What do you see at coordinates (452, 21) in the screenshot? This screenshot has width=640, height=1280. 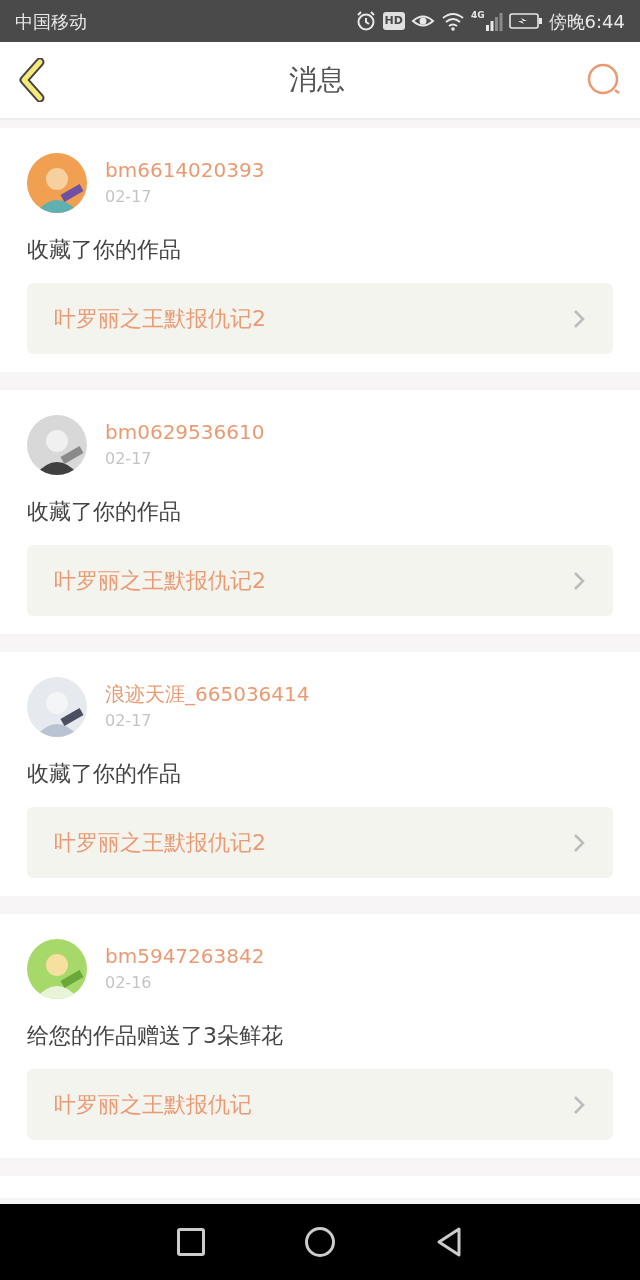 I see `wifi-icon` at bounding box center [452, 21].